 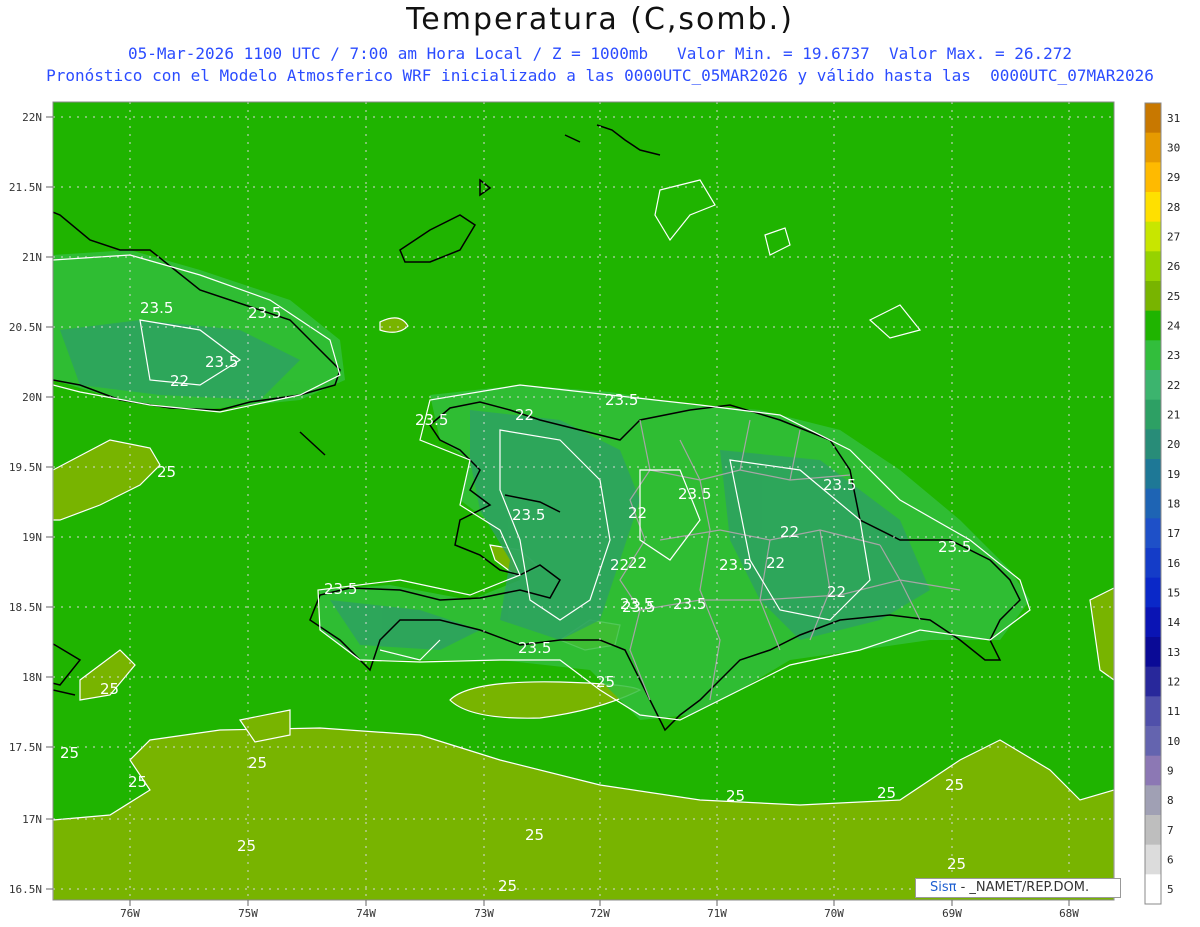 What do you see at coordinates (32, 117) in the screenshot?
I see `lat-tick-label: 22N` at bounding box center [32, 117].